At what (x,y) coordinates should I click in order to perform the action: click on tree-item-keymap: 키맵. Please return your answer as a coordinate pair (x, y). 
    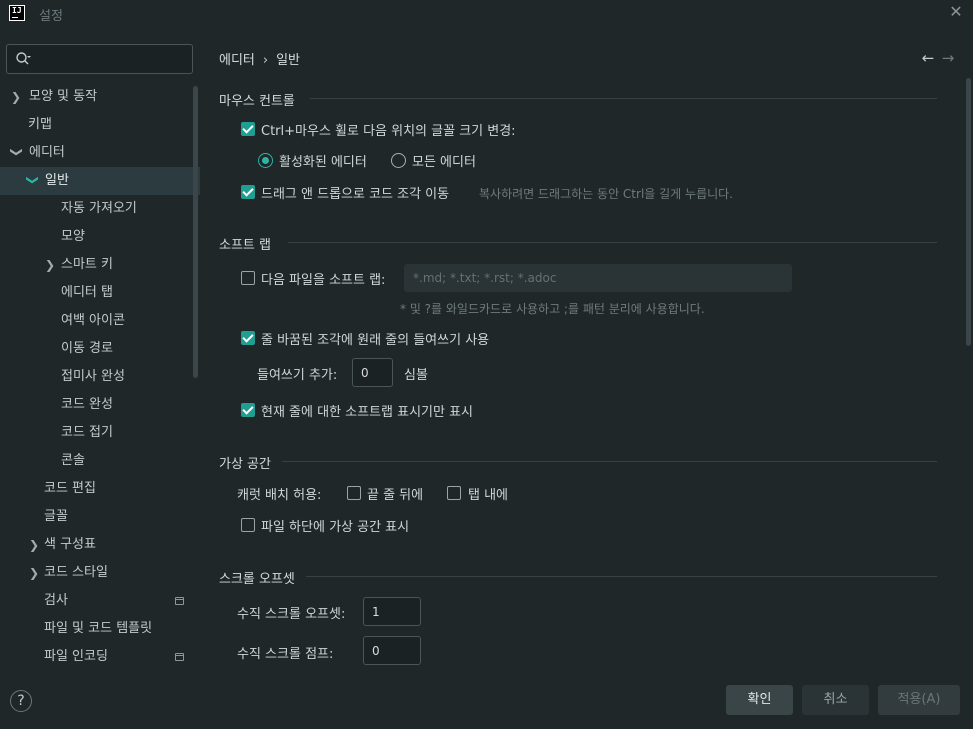
    Looking at the image, I should click on (100, 125).